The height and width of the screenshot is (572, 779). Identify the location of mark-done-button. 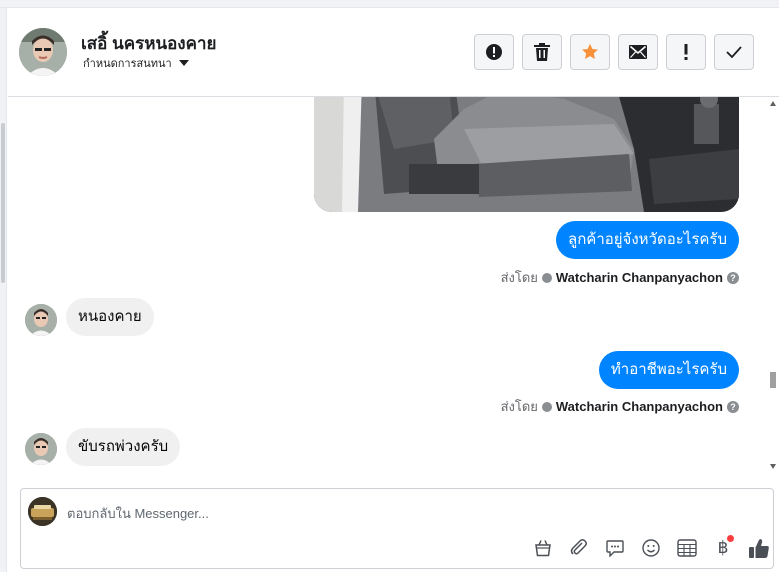
(734, 52).